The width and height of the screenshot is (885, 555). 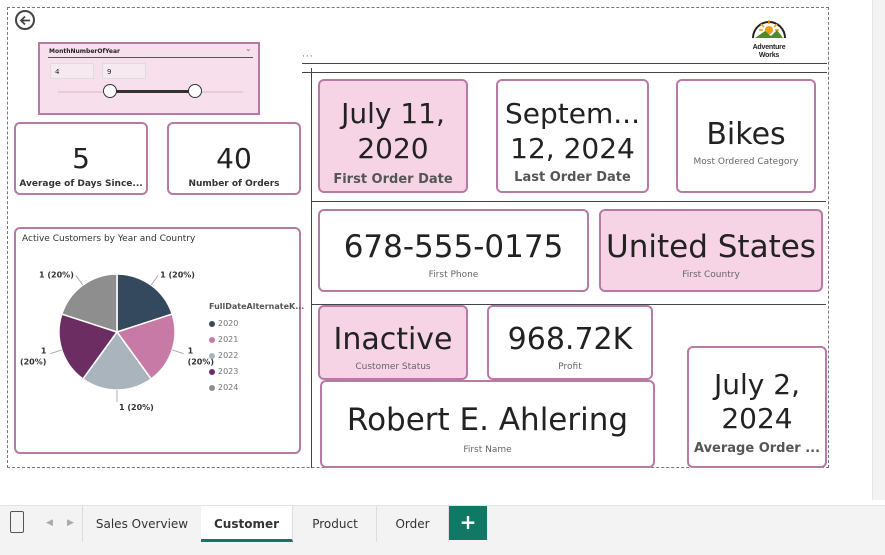 What do you see at coordinates (152, 91) in the screenshot?
I see `slicer-range` at bounding box center [152, 91].